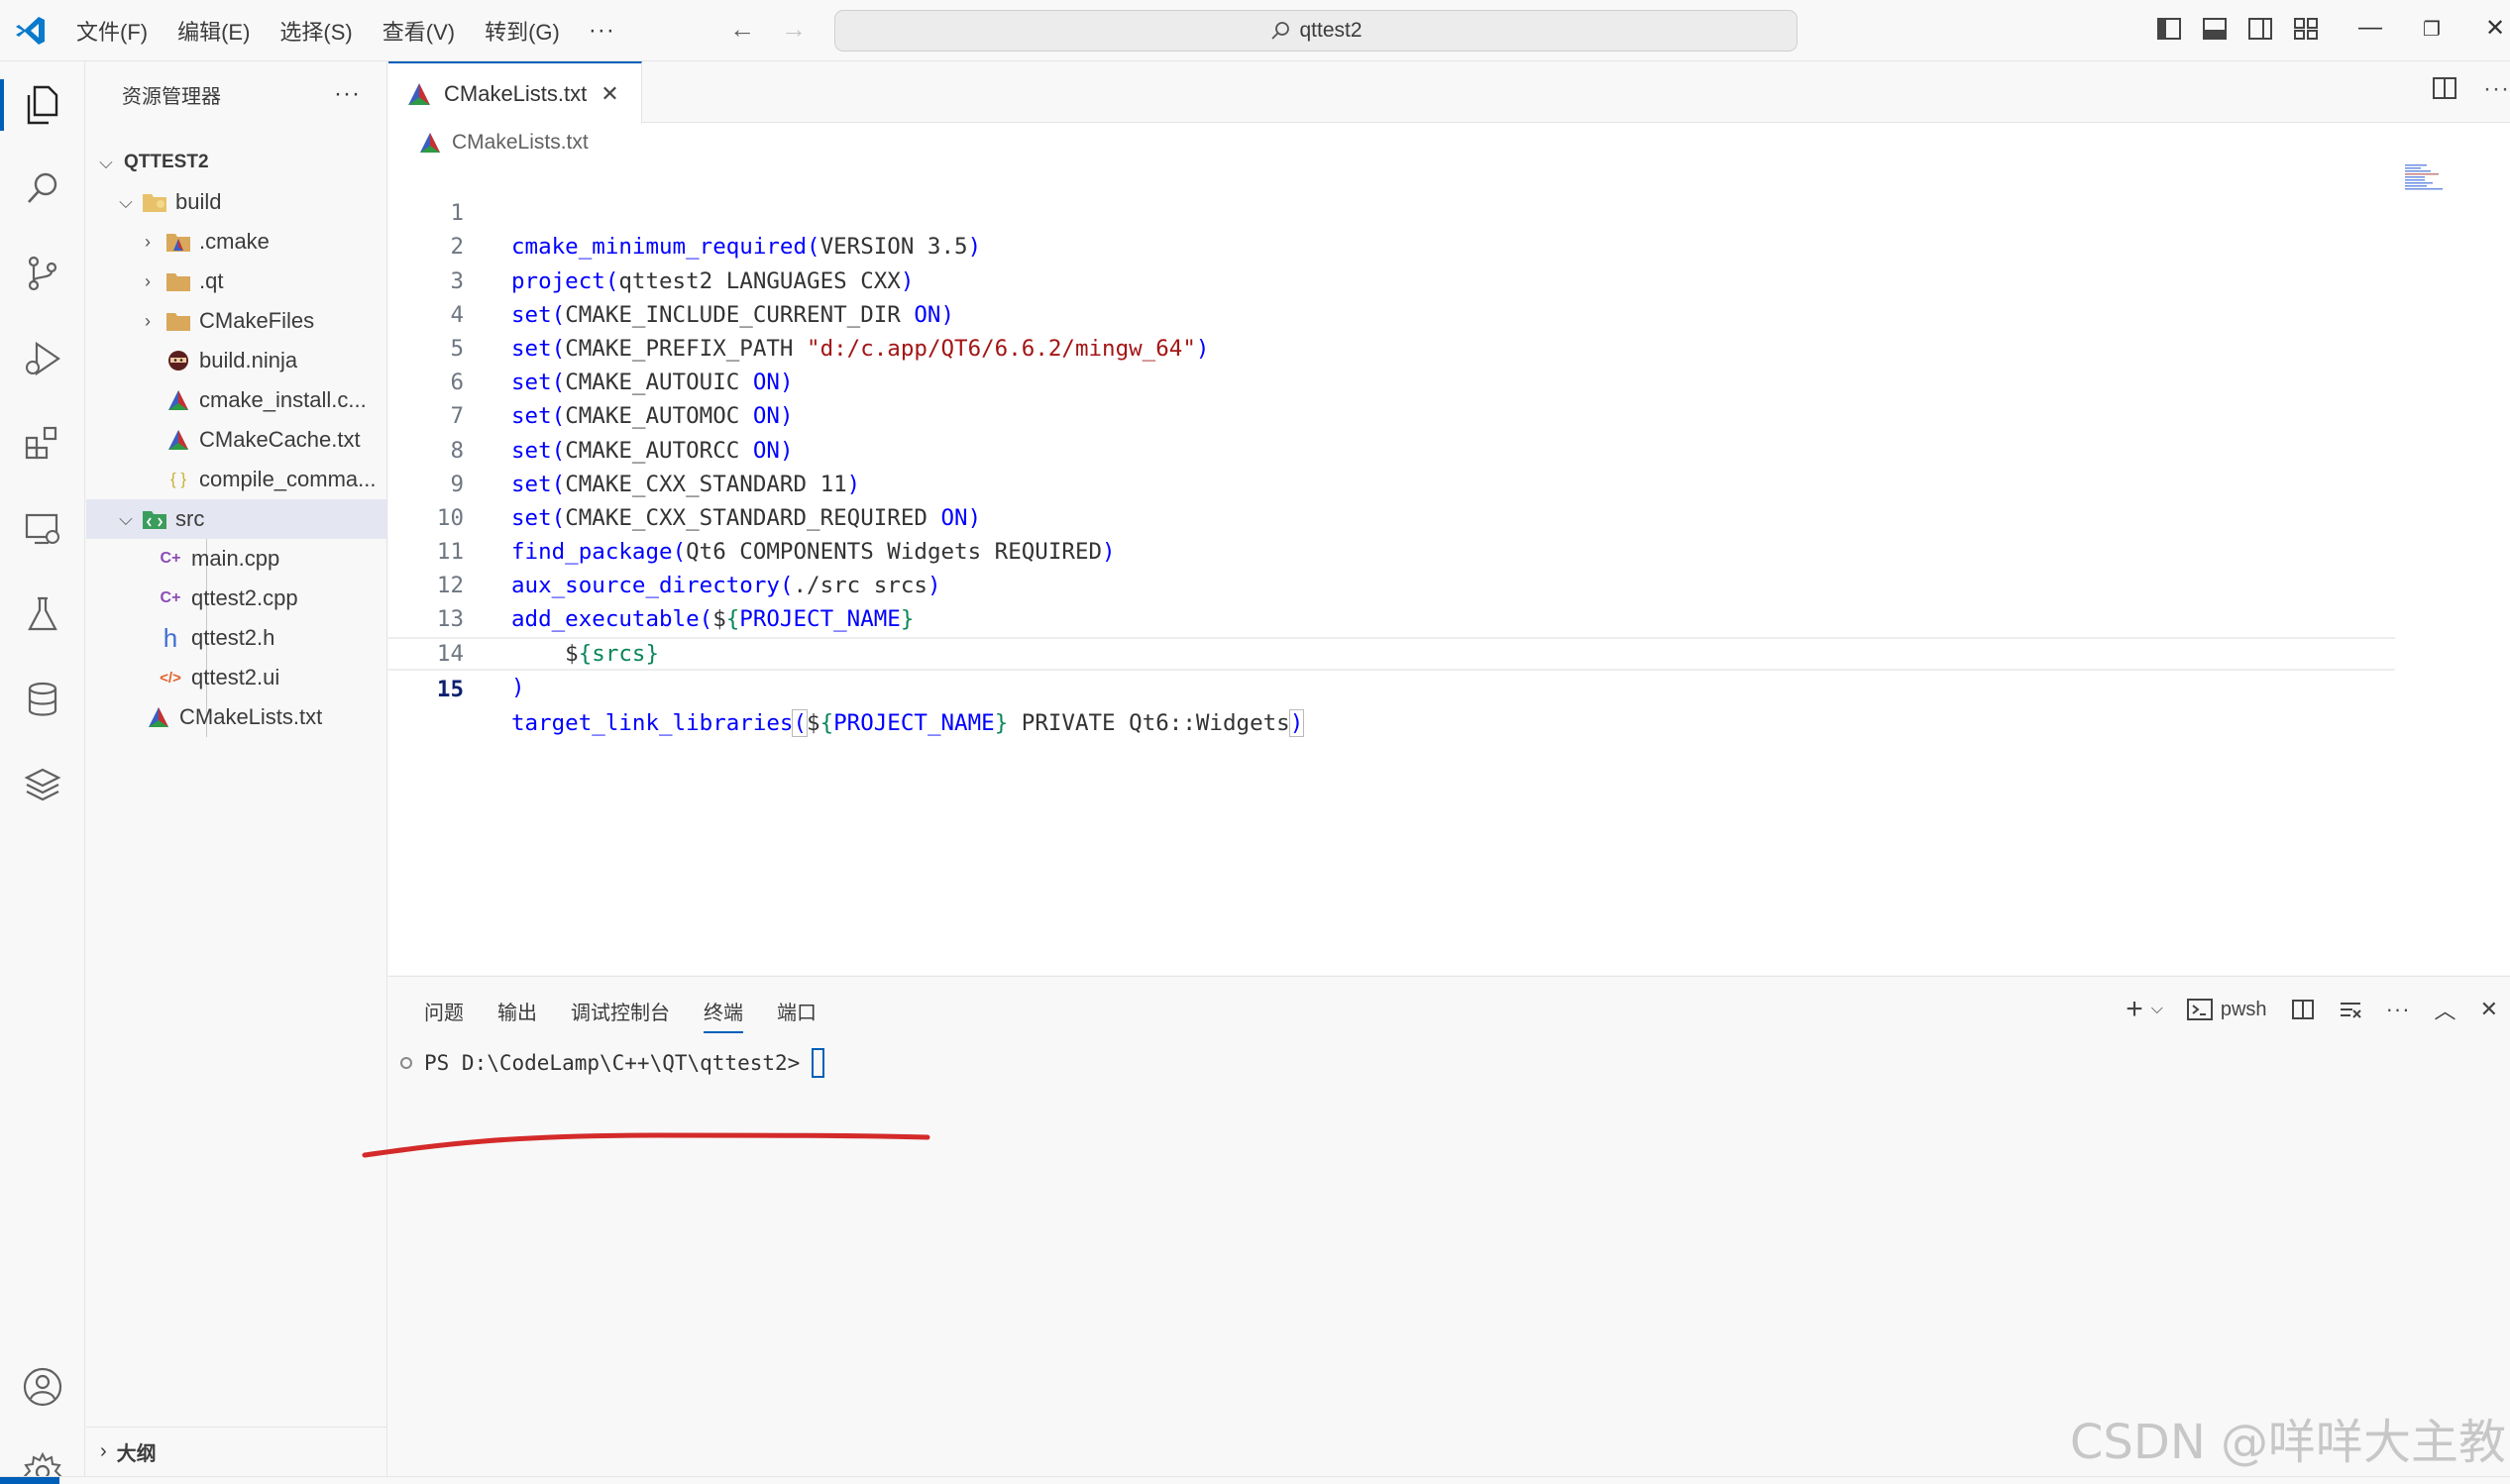 Image resolution: width=2510 pixels, height=1484 pixels. Describe the element at coordinates (646, 1145) in the screenshot. I see `red-underline-annotation` at that location.